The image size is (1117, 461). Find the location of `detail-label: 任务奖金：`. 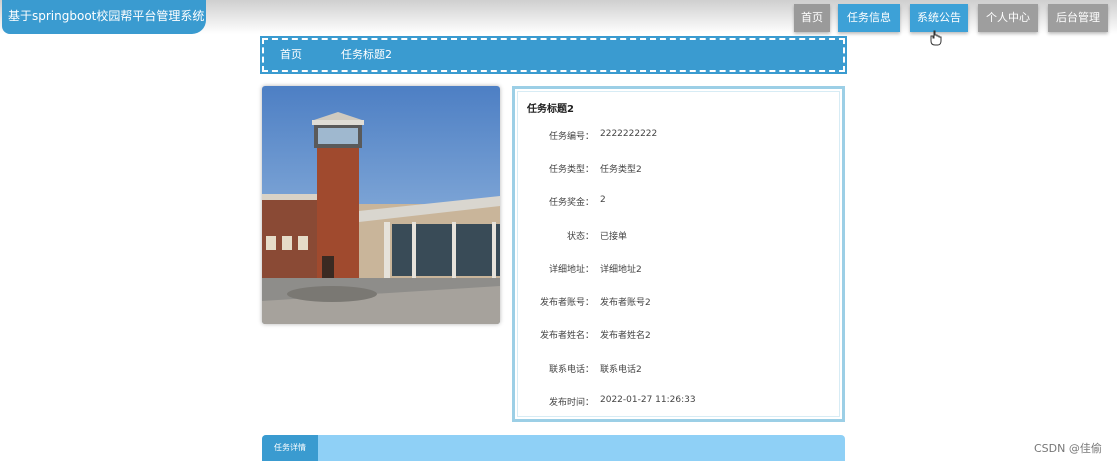

detail-label: 任务奖金： is located at coordinates (571, 203).